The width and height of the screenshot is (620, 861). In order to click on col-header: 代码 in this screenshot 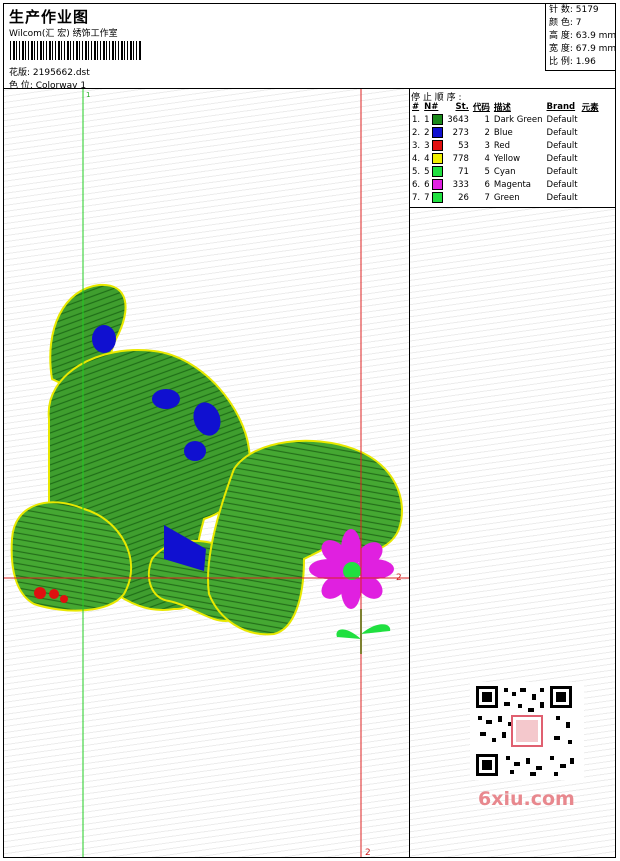, I will do `click(481, 108)`.